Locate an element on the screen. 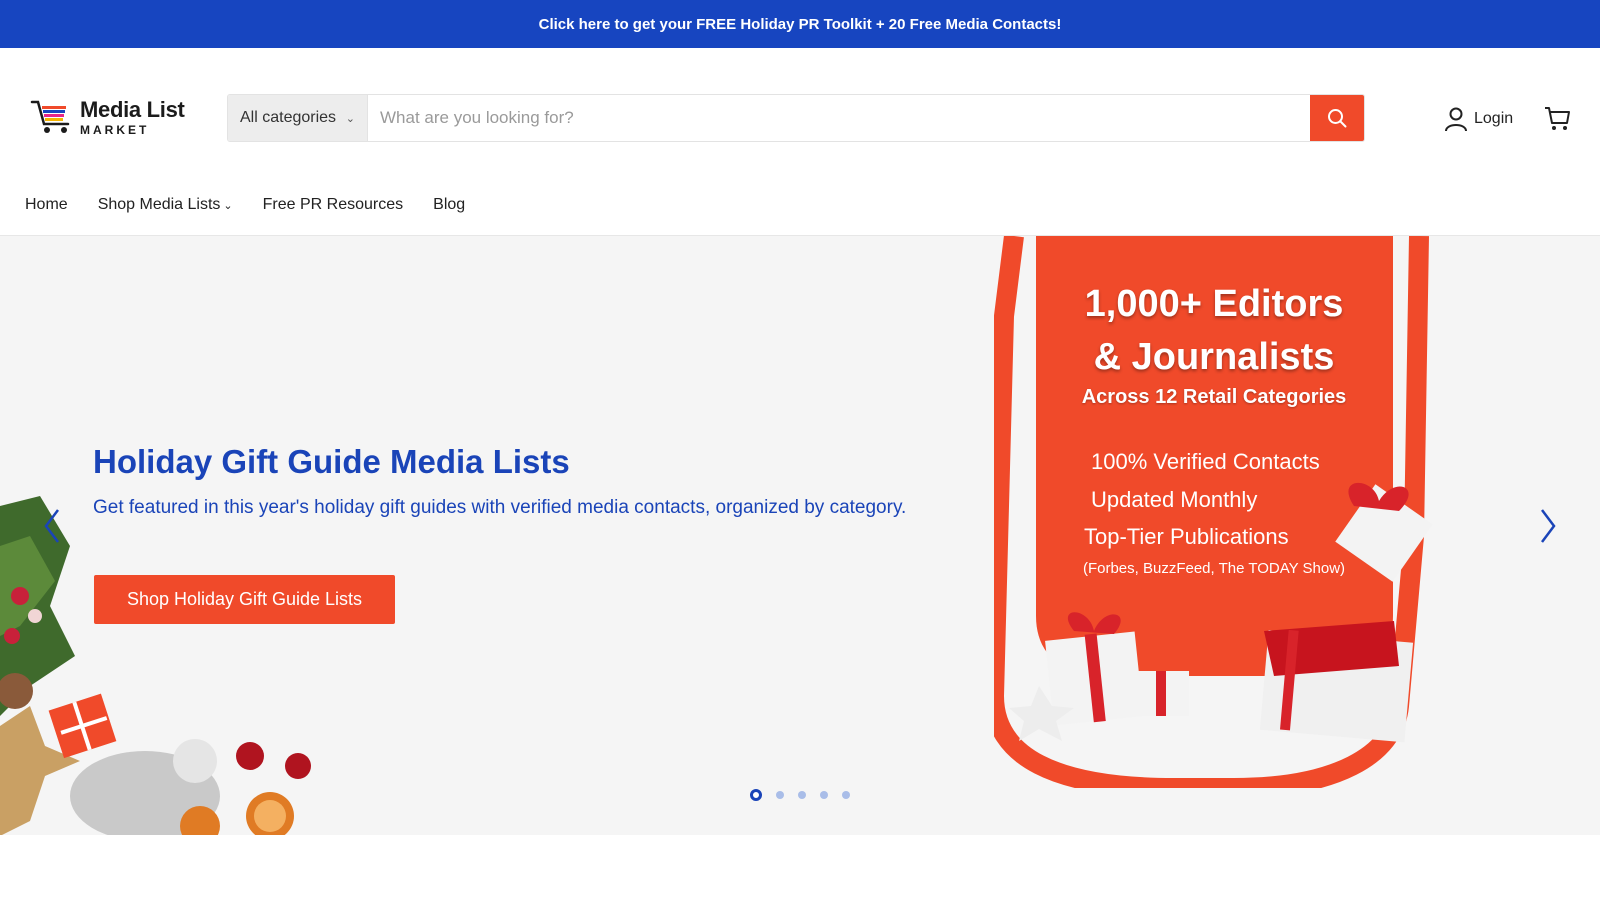  nav-home: Home is located at coordinates (46, 205).